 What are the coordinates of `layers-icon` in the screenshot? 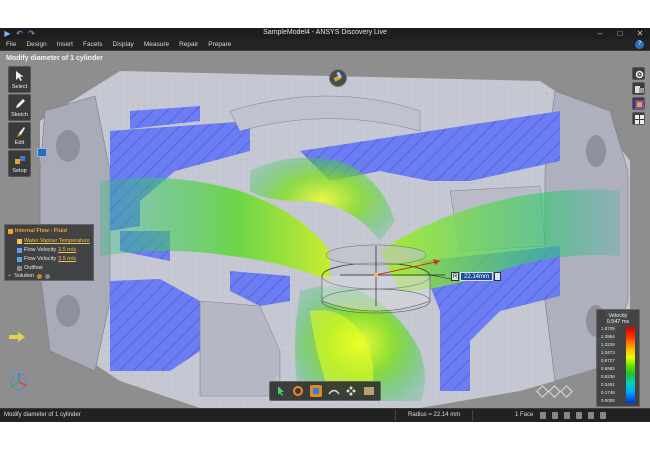 It's located at (639, 89).